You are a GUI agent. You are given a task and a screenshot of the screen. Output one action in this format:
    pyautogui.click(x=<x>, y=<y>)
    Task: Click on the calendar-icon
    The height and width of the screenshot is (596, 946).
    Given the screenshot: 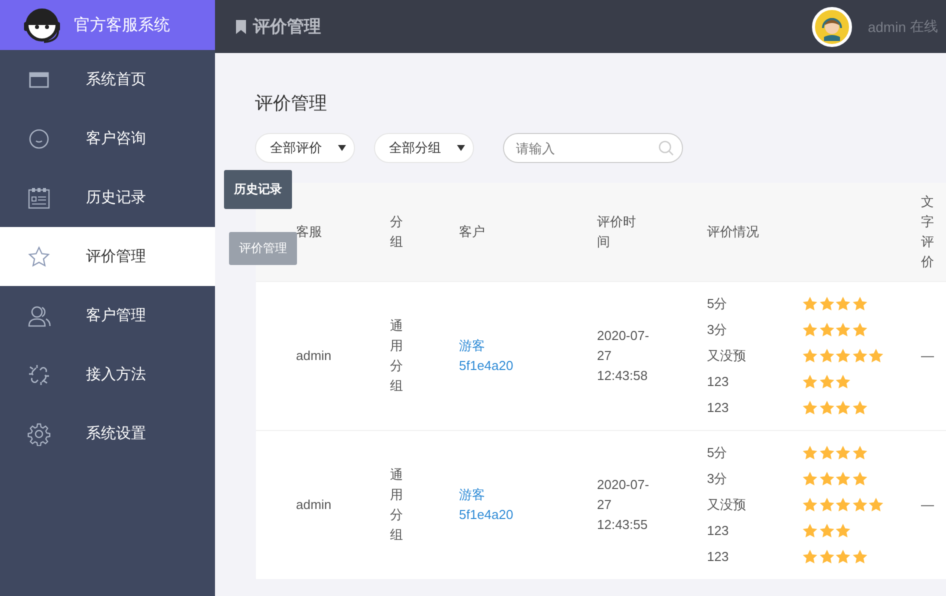 What is the action you would take?
    pyautogui.click(x=39, y=198)
    